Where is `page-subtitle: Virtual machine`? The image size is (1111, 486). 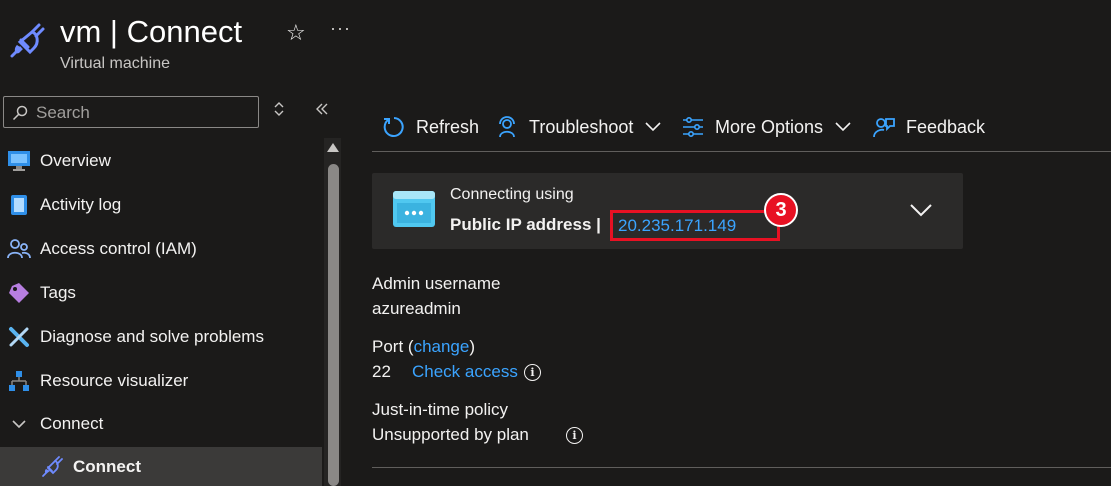
page-subtitle: Virtual machine is located at coordinates (115, 63).